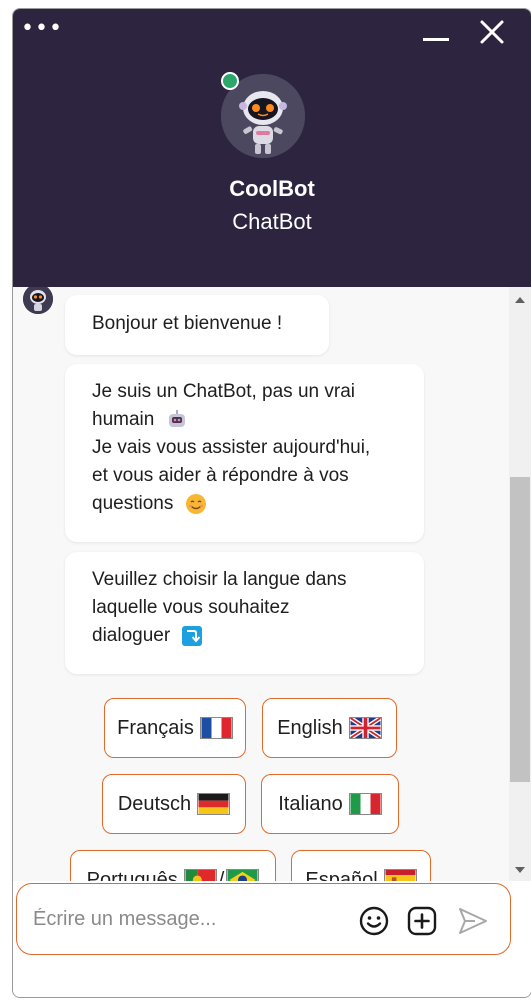 The height and width of the screenshot is (1006, 531). Describe the element at coordinates (361, 865) in the screenshot. I see `language-button-espanol: Español` at that location.